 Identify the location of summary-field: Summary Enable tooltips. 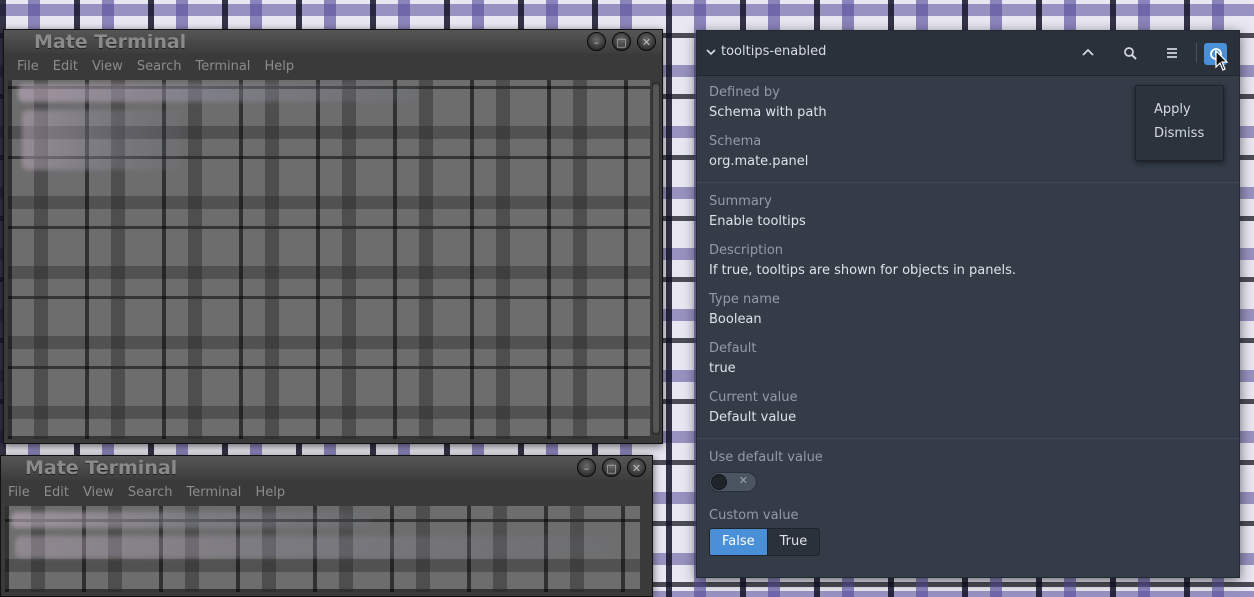
(757, 211).